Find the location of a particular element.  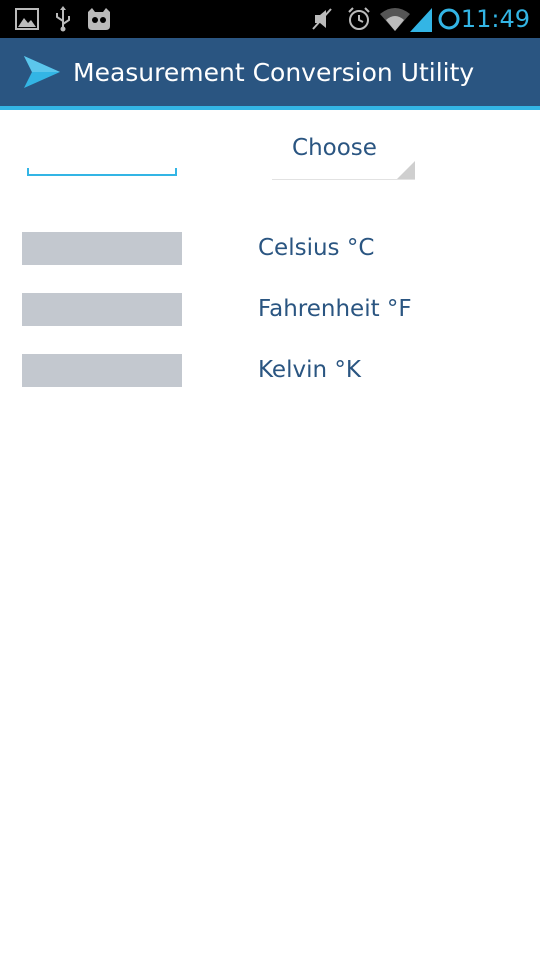

spinner-underline is located at coordinates (343, 179).